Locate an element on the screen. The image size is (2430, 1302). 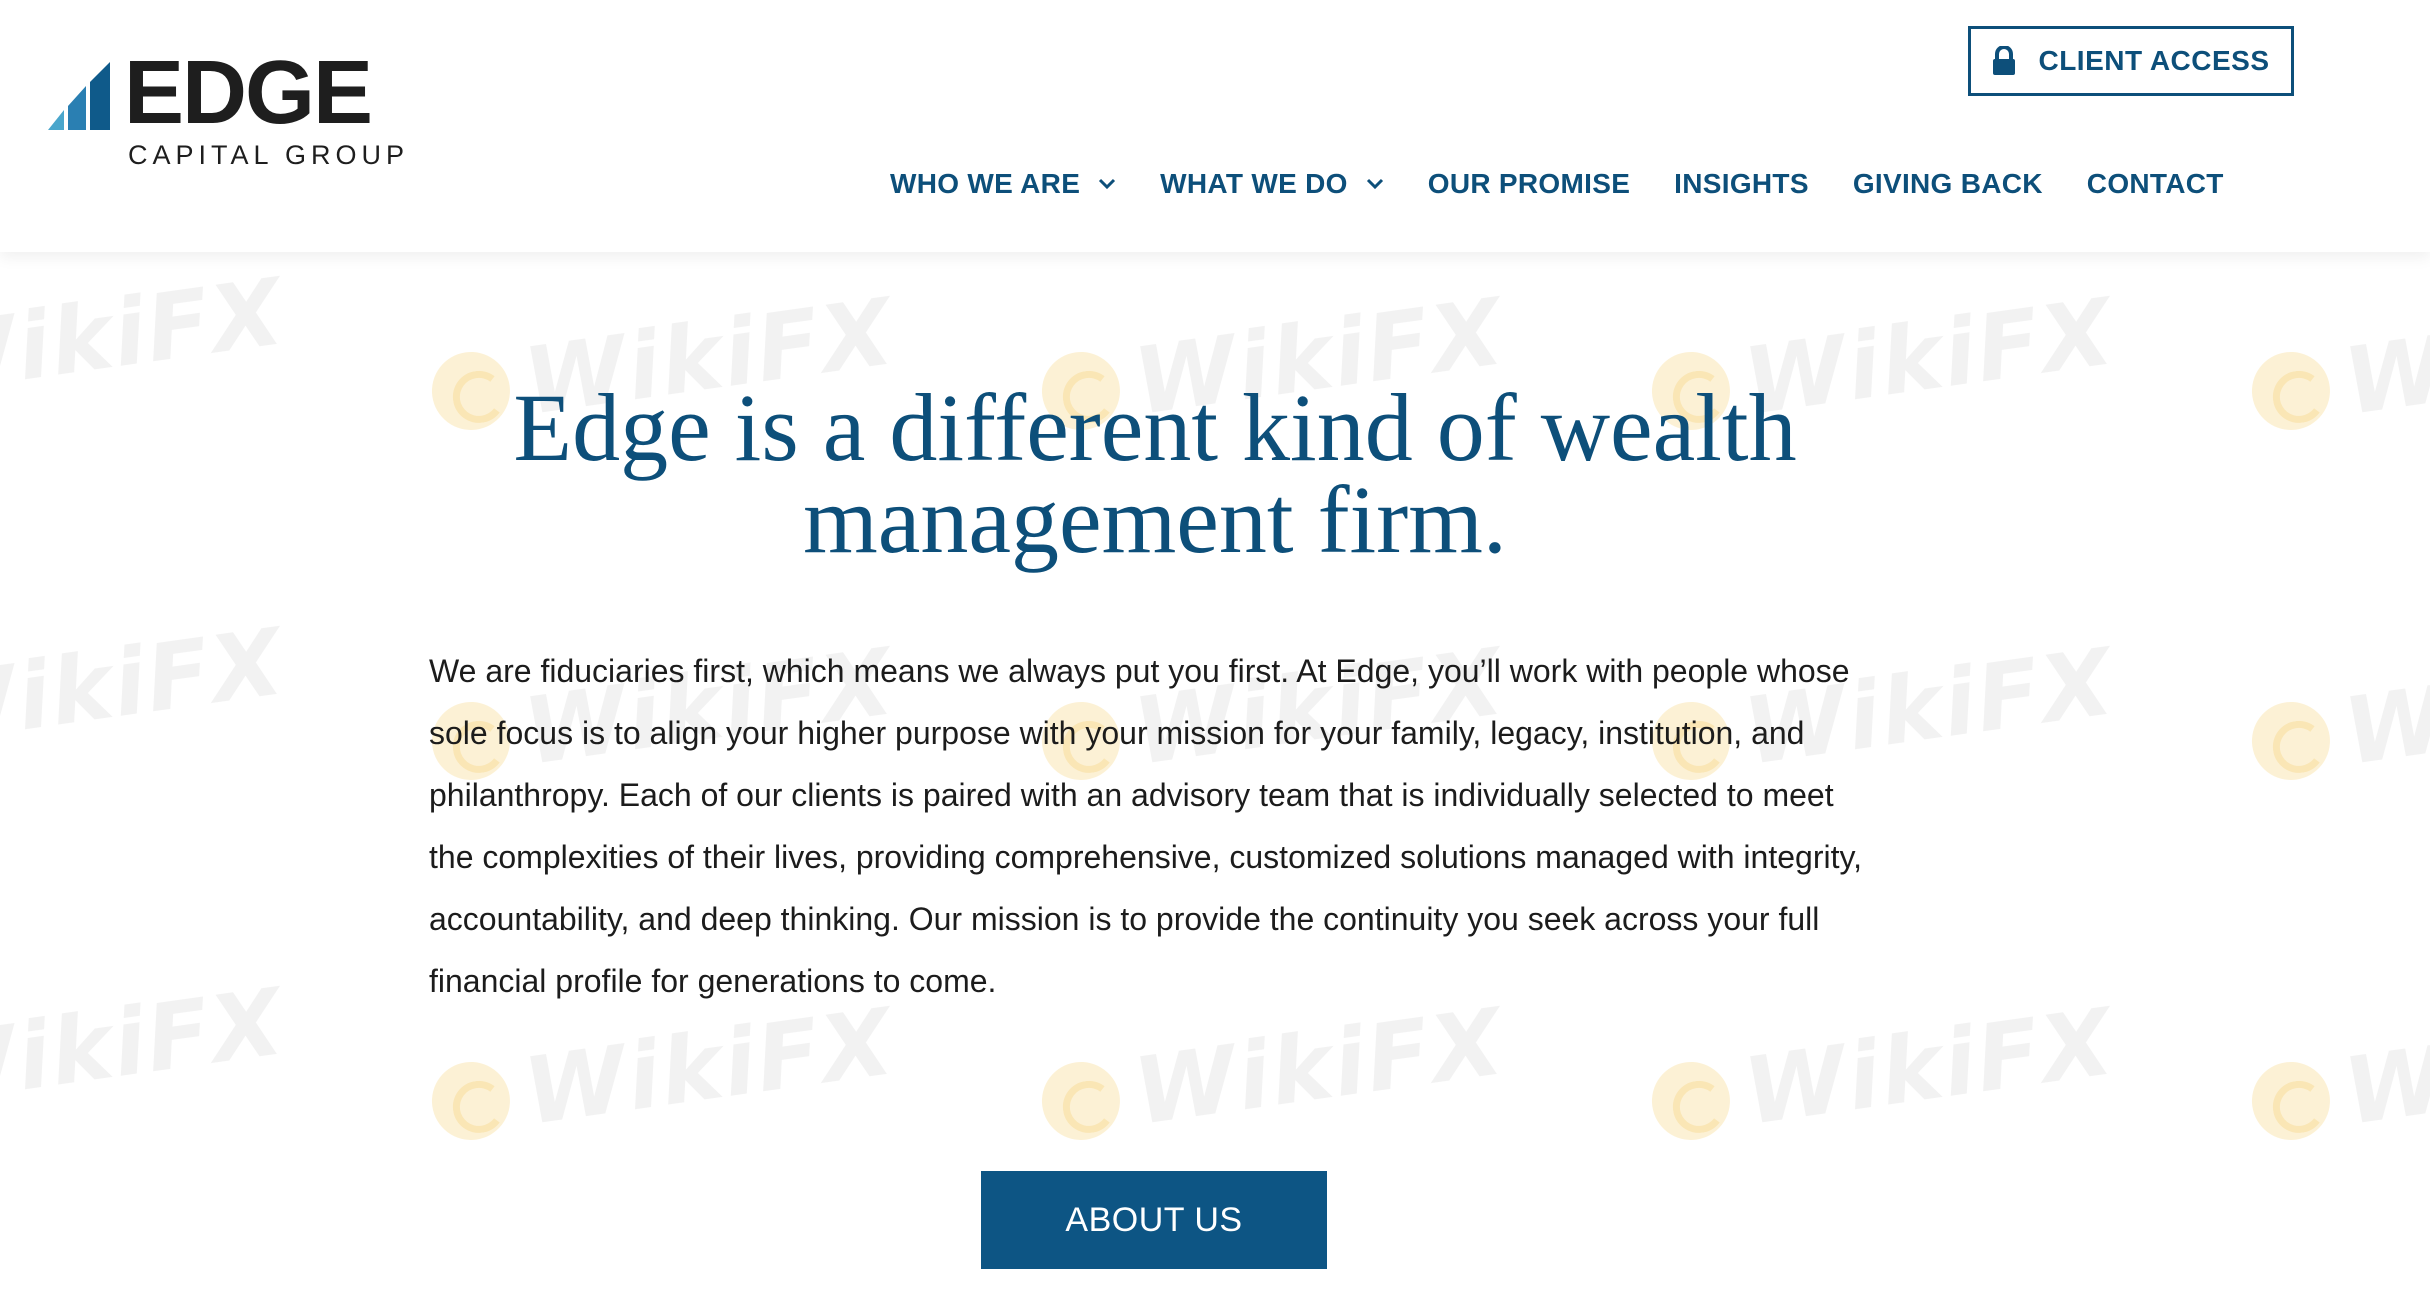
bar-chart-logo-icon is located at coordinates (79, 96).